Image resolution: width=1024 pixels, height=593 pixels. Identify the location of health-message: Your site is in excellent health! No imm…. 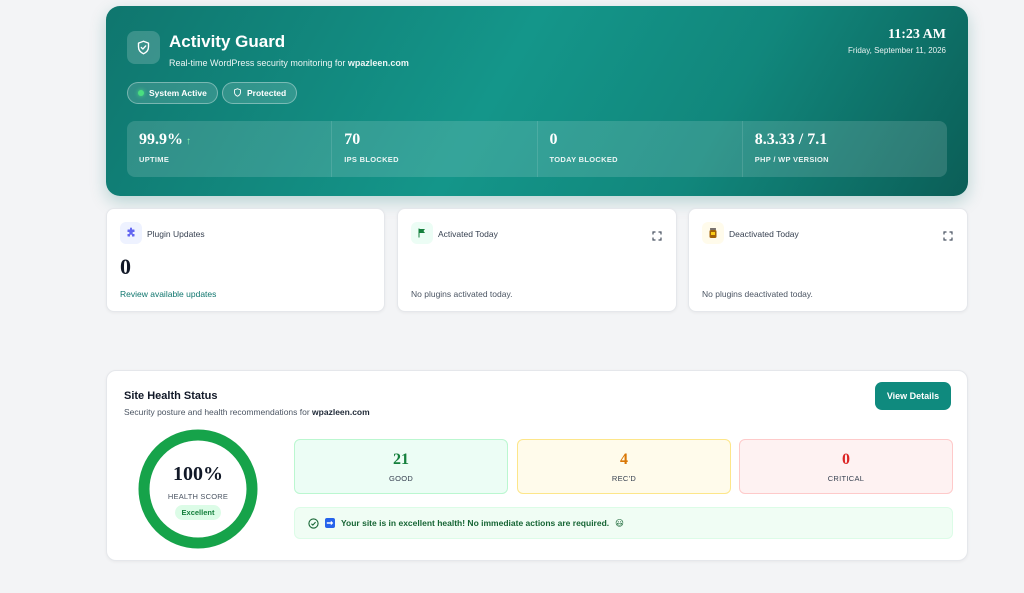
(623, 523).